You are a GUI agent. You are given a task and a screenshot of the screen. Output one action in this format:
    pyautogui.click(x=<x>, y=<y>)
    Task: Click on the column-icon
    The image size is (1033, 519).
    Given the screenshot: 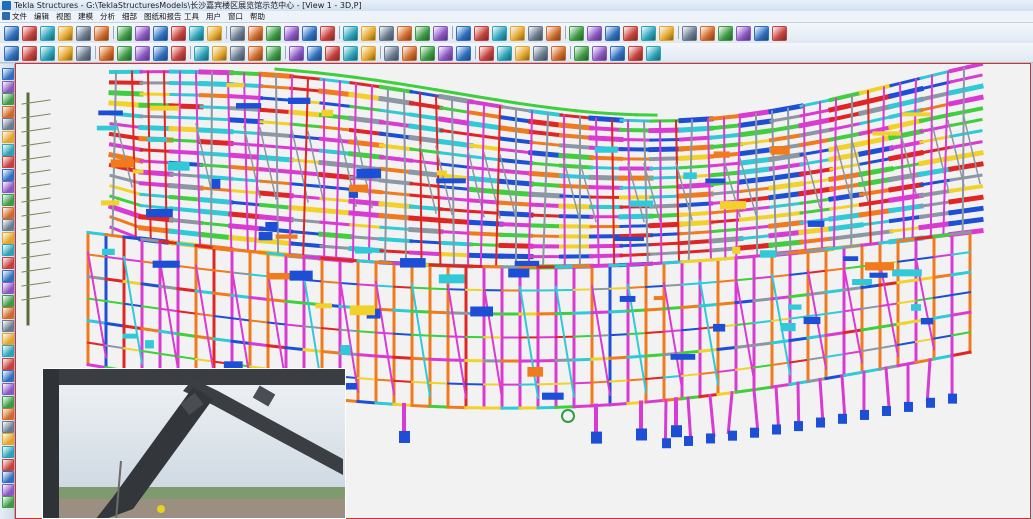 What is the action you would take?
    pyautogui.click(x=8, y=149)
    